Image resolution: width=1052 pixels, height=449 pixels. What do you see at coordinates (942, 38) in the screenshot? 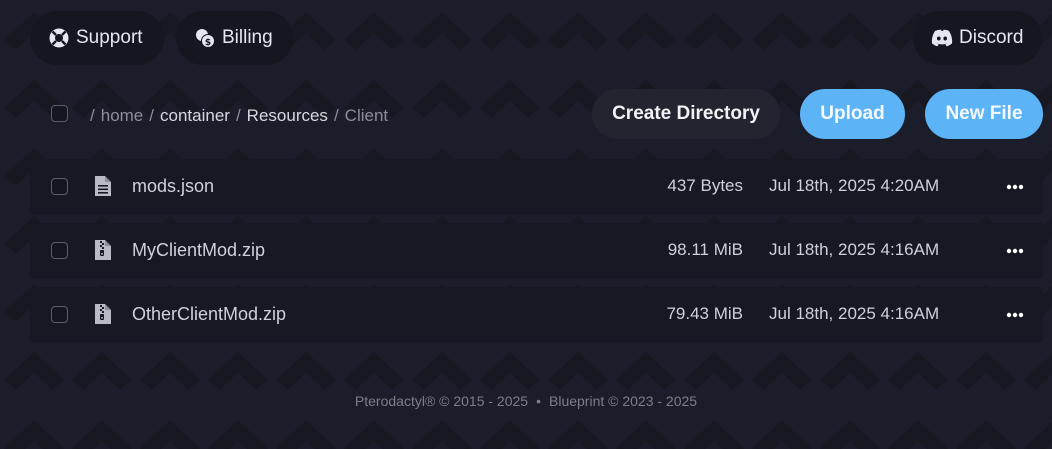
I see `discord-icon` at bounding box center [942, 38].